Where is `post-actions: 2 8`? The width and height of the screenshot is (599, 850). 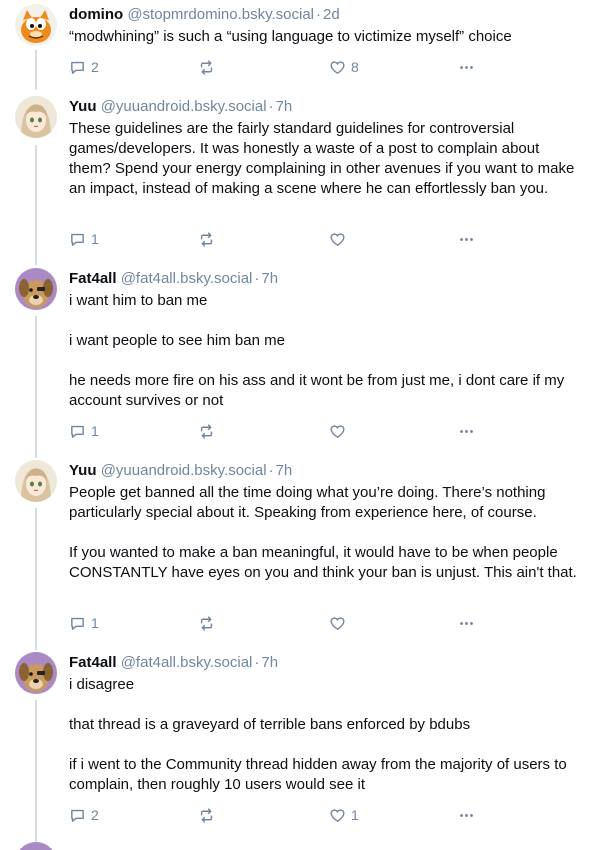 post-actions: 2 8 is located at coordinates (279, 67).